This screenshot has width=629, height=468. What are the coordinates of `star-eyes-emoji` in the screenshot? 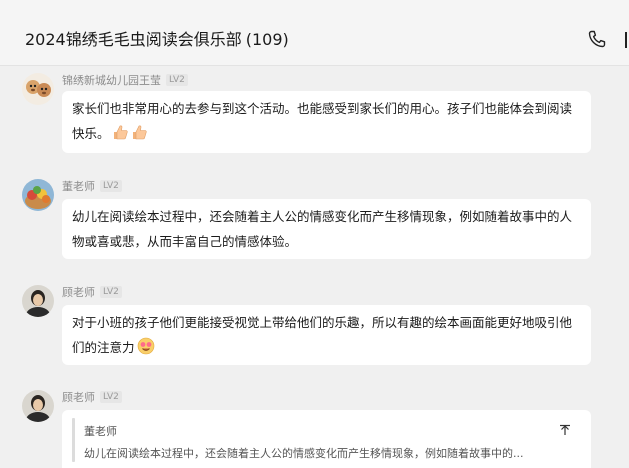 It's located at (146, 350).